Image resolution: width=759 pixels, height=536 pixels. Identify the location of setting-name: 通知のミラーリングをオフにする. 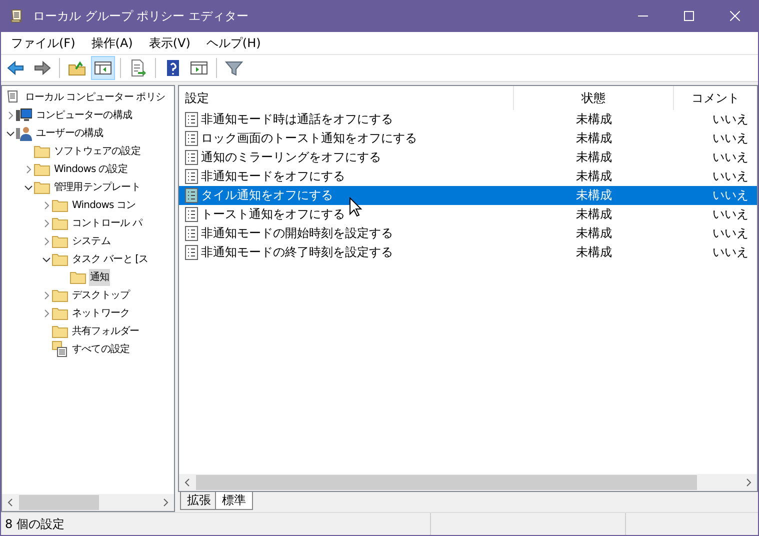
(291, 157).